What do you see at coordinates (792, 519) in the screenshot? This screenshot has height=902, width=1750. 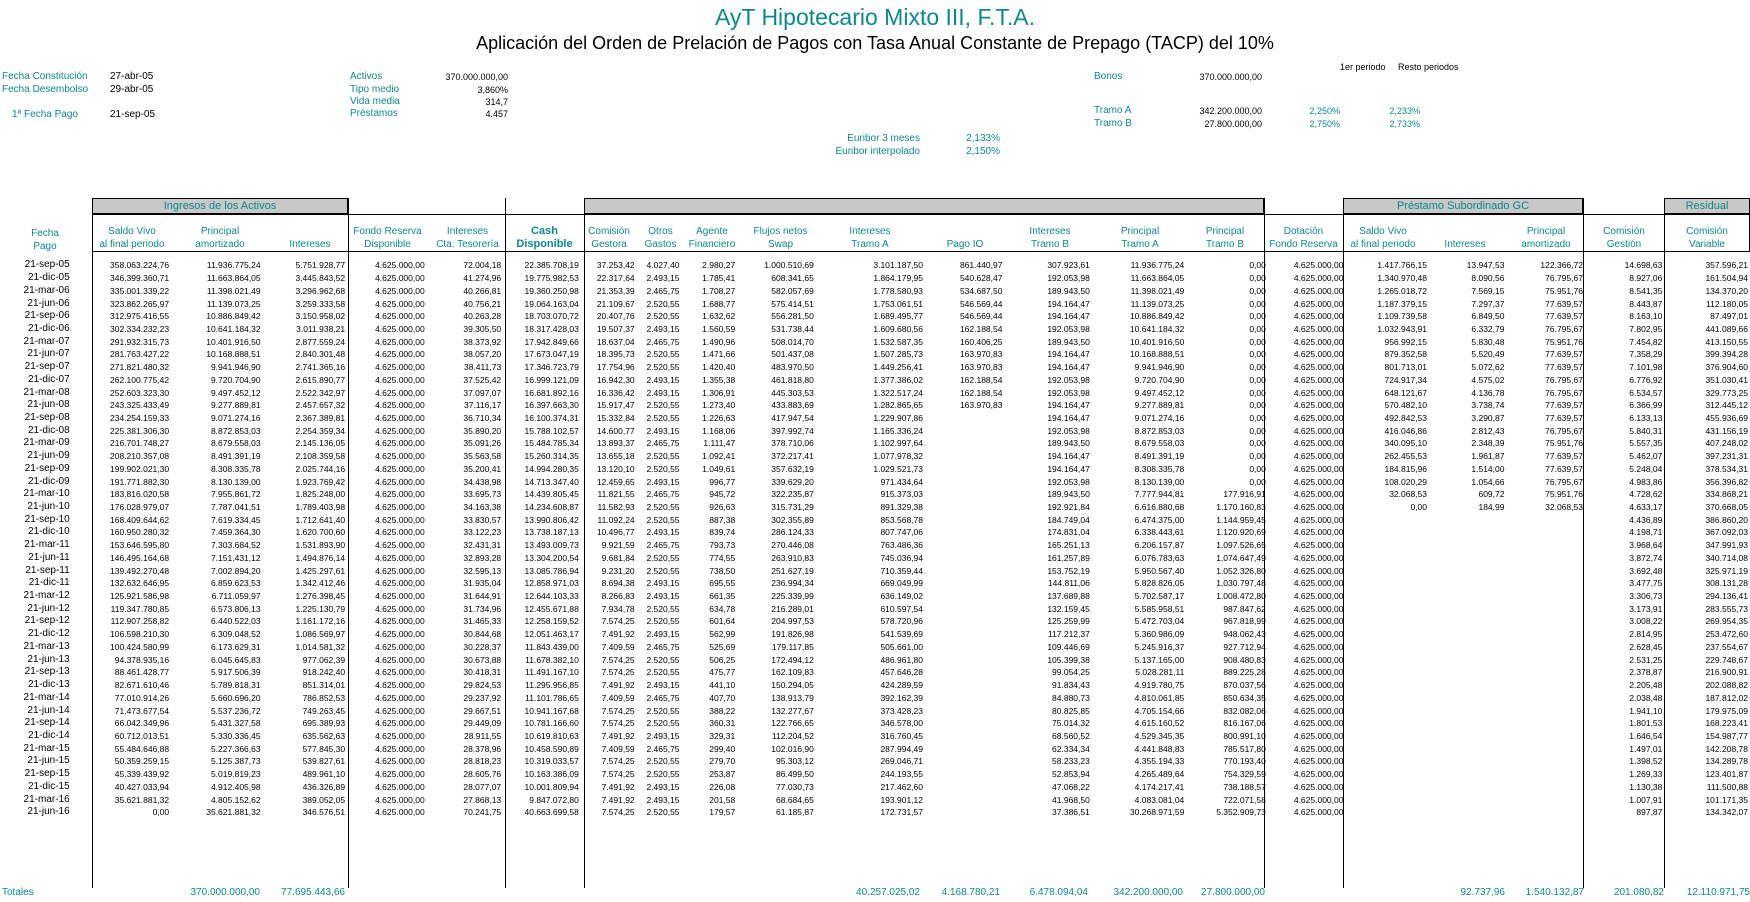 I see `table-cell: 302.355,89` at bounding box center [792, 519].